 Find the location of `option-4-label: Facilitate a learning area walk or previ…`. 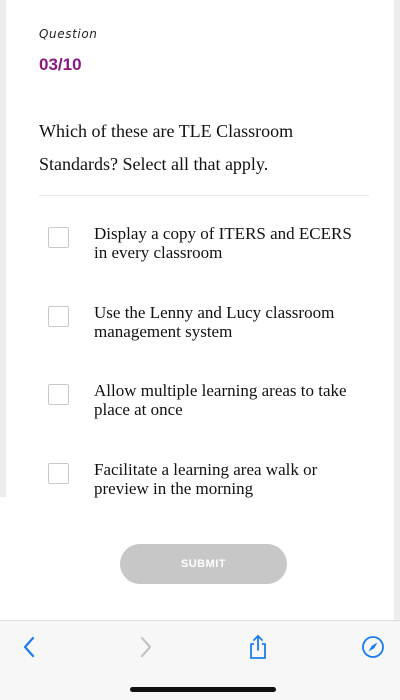

option-4-label: Facilitate a learning area walk or previ… is located at coordinates (231, 479).